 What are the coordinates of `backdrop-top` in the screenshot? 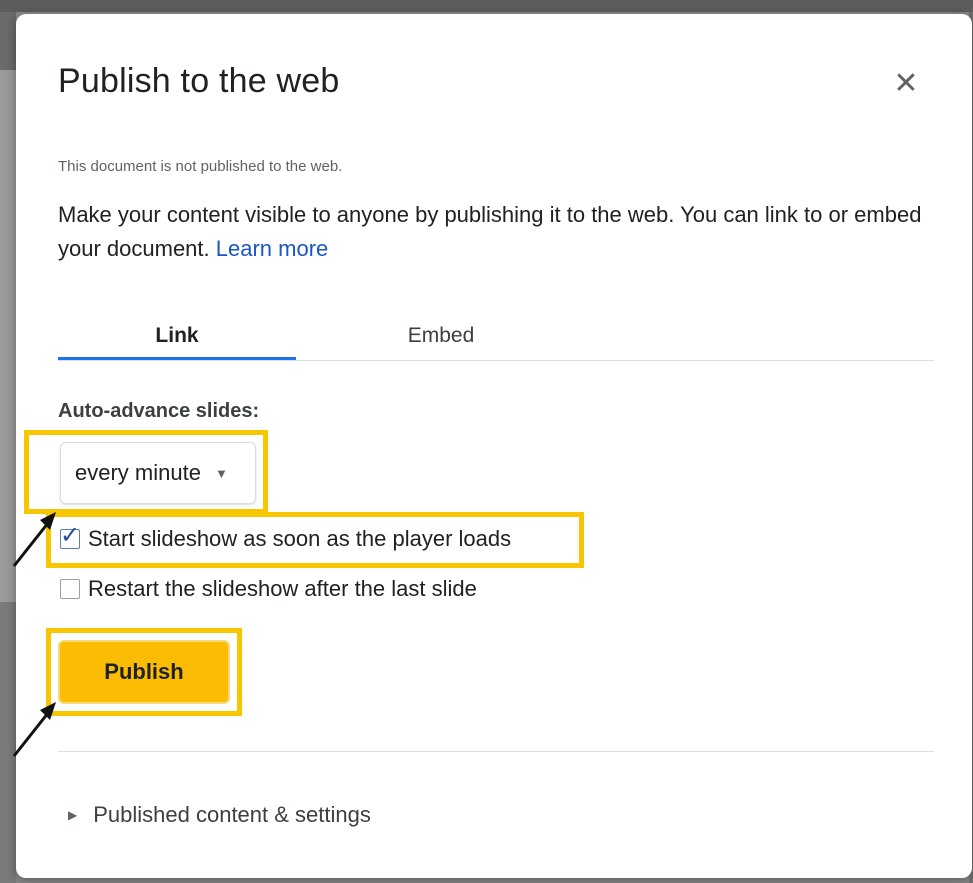 It's located at (486, 6).